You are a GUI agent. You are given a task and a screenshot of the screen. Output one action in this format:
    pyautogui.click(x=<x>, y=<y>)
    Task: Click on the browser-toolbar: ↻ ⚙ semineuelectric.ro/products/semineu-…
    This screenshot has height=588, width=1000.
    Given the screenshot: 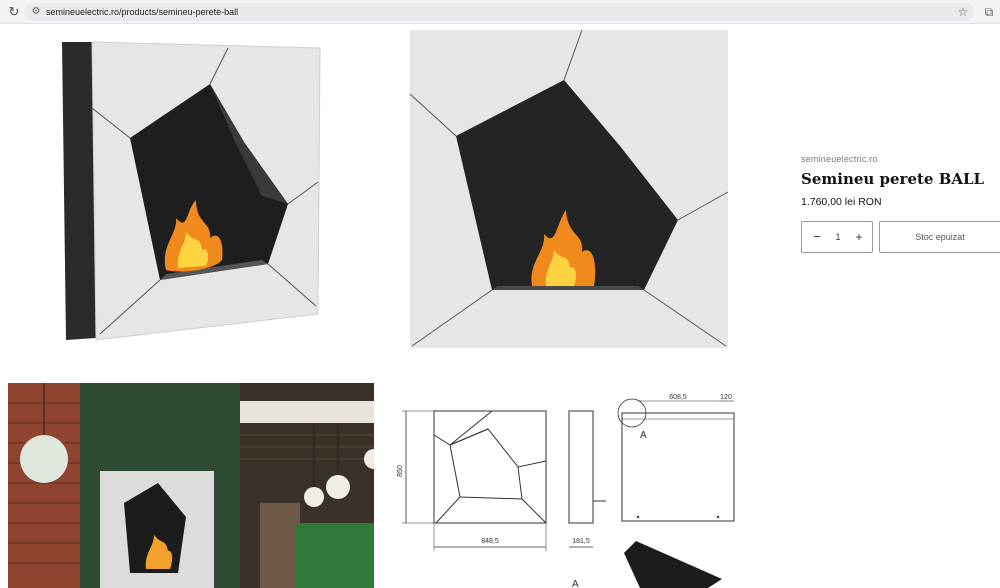 What is the action you would take?
    pyautogui.click(x=500, y=12)
    